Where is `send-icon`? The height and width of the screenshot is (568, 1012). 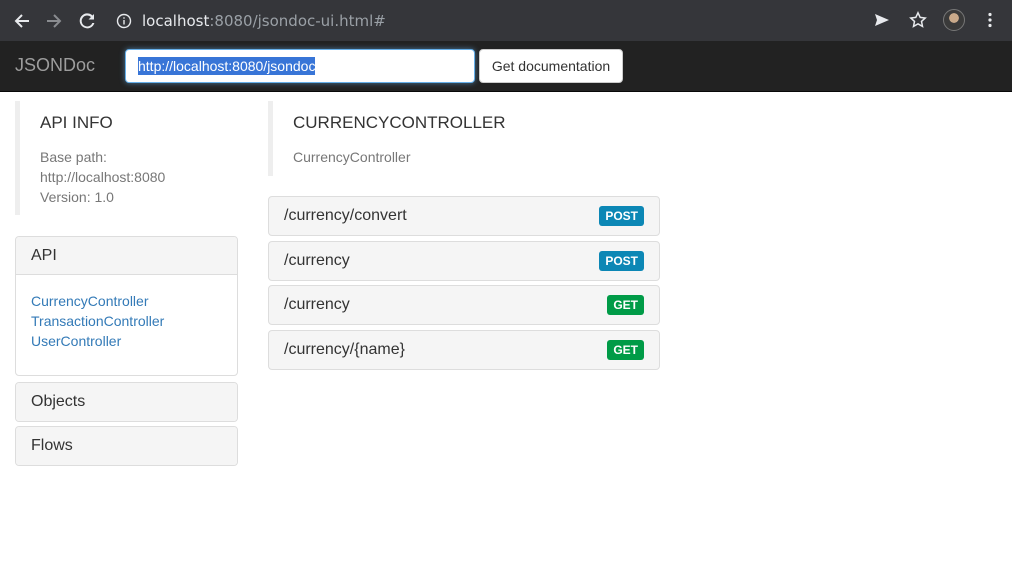 send-icon is located at coordinates (882, 20).